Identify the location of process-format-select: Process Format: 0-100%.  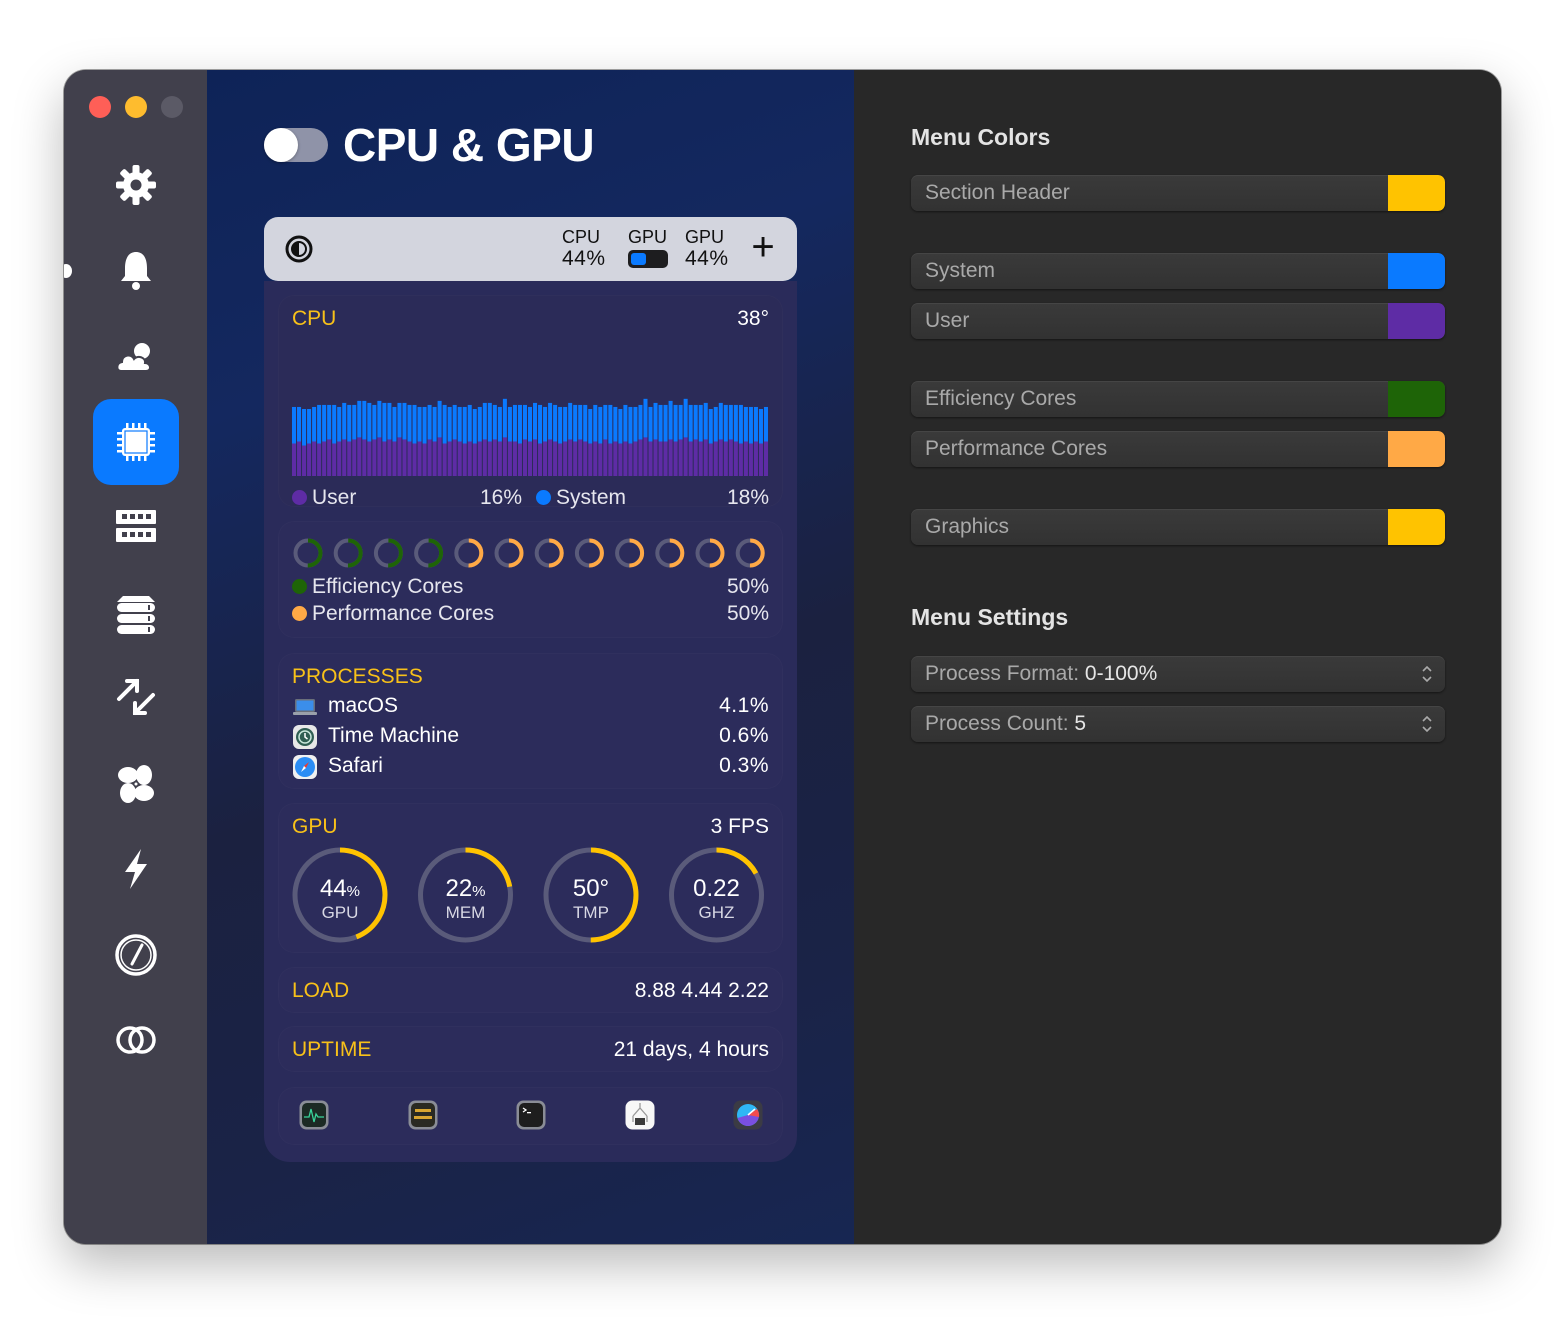
(1178, 674).